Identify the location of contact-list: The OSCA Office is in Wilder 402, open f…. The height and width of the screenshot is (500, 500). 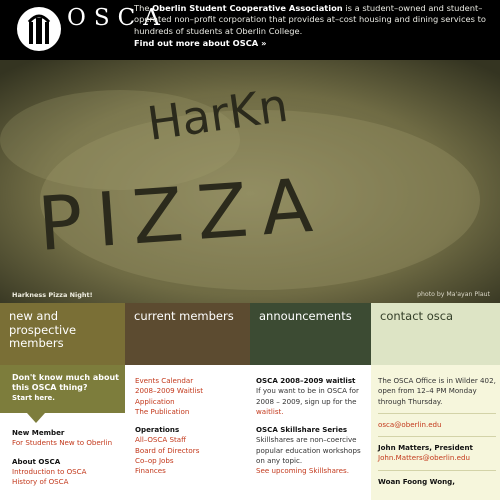
(437, 431).